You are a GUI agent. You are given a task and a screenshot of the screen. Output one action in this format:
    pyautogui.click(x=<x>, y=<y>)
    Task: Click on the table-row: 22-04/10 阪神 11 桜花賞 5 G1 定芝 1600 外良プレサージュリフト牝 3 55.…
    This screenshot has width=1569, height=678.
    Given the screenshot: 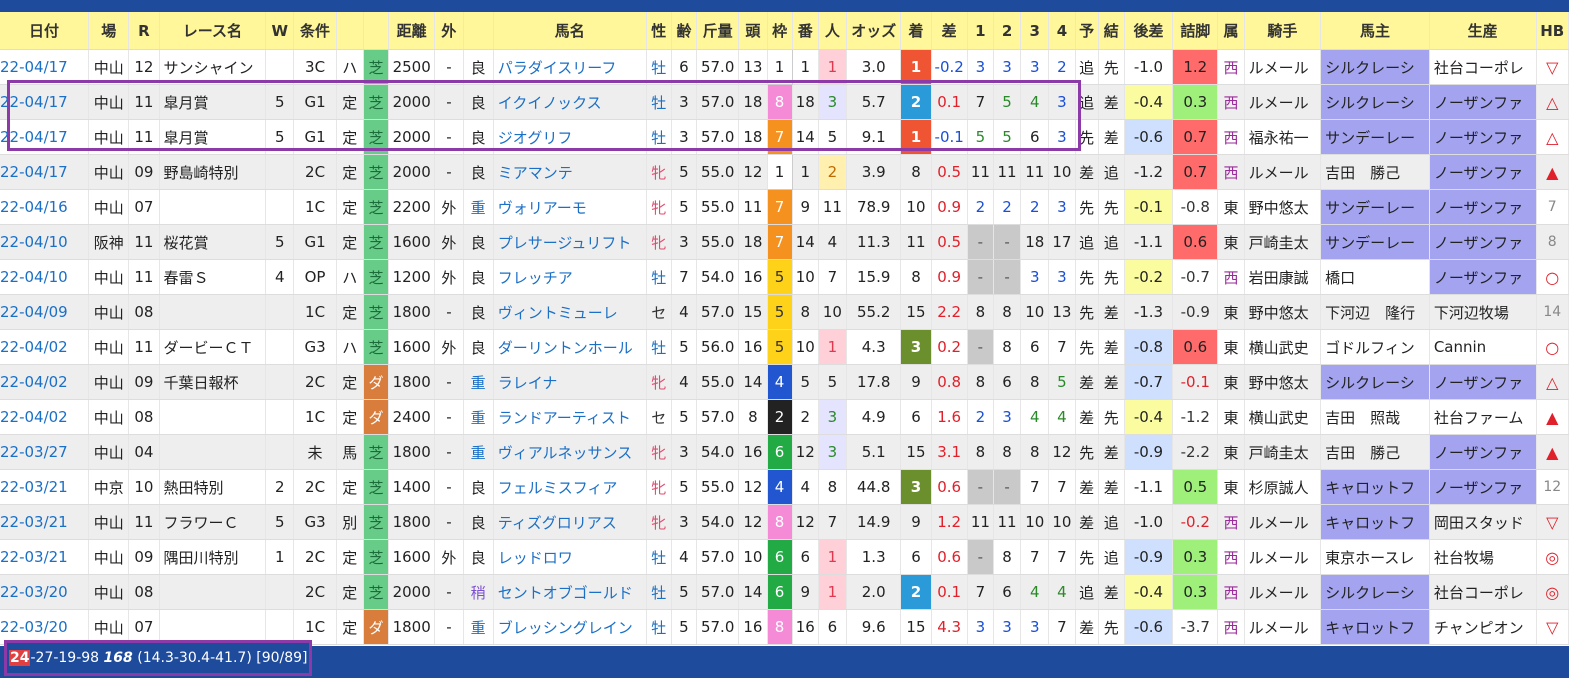 What is the action you would take?
    pyautogui.click(x=784, y=242)
    